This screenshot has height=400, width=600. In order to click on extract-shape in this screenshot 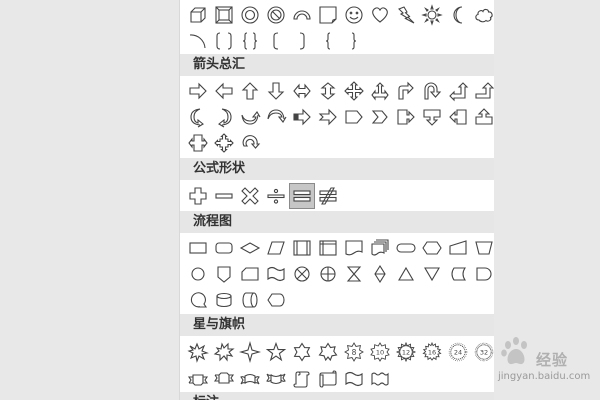, I will do `click(406, 274)`.